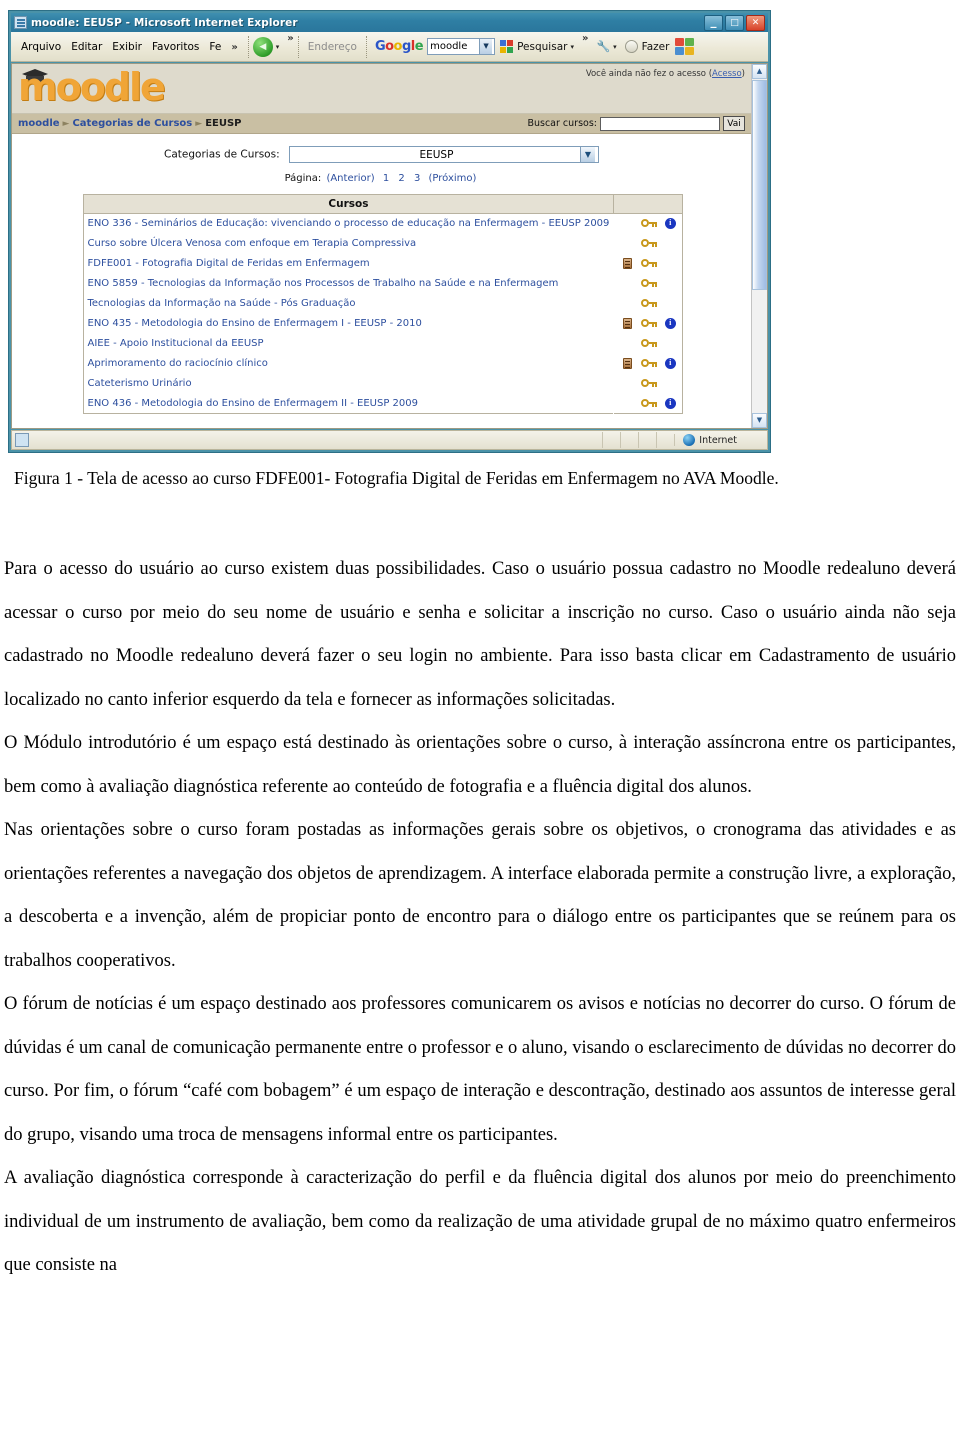 The height and width of the screenshot is (1448, 960). Describe the element at coordinates (41, 47) in the screenshot. I see `menu-item-arquivo: Arquivo` at that location.